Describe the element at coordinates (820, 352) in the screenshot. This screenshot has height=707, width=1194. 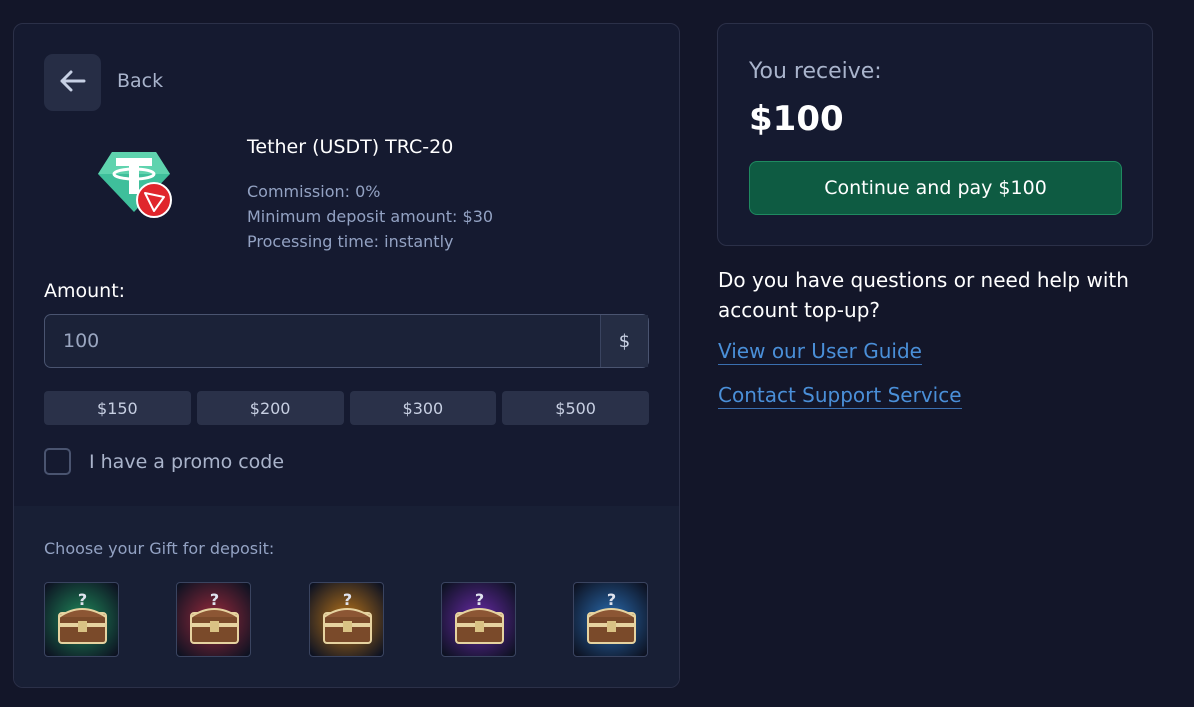
I see `user-guide-link: View our User Guide` at that location.